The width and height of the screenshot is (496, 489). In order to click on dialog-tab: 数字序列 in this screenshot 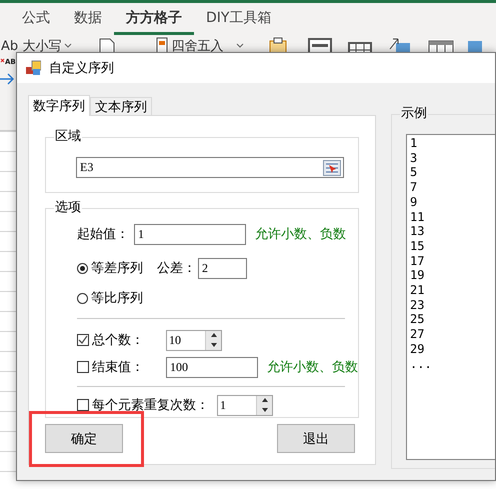, I will do `click(59, 105)`.